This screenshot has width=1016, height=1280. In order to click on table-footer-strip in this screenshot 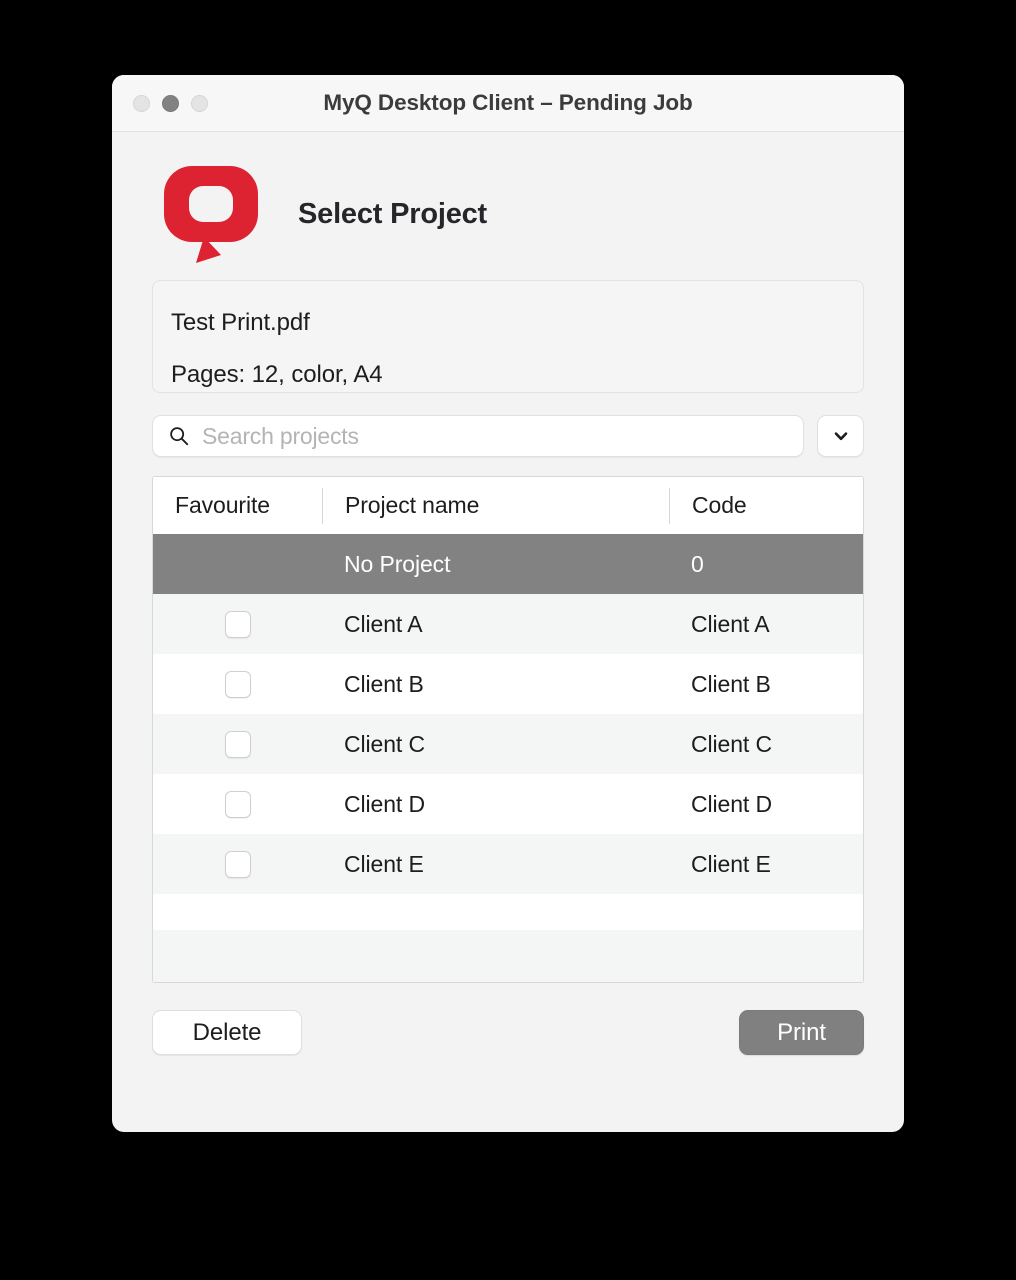, I will do `click(508, 956)`.